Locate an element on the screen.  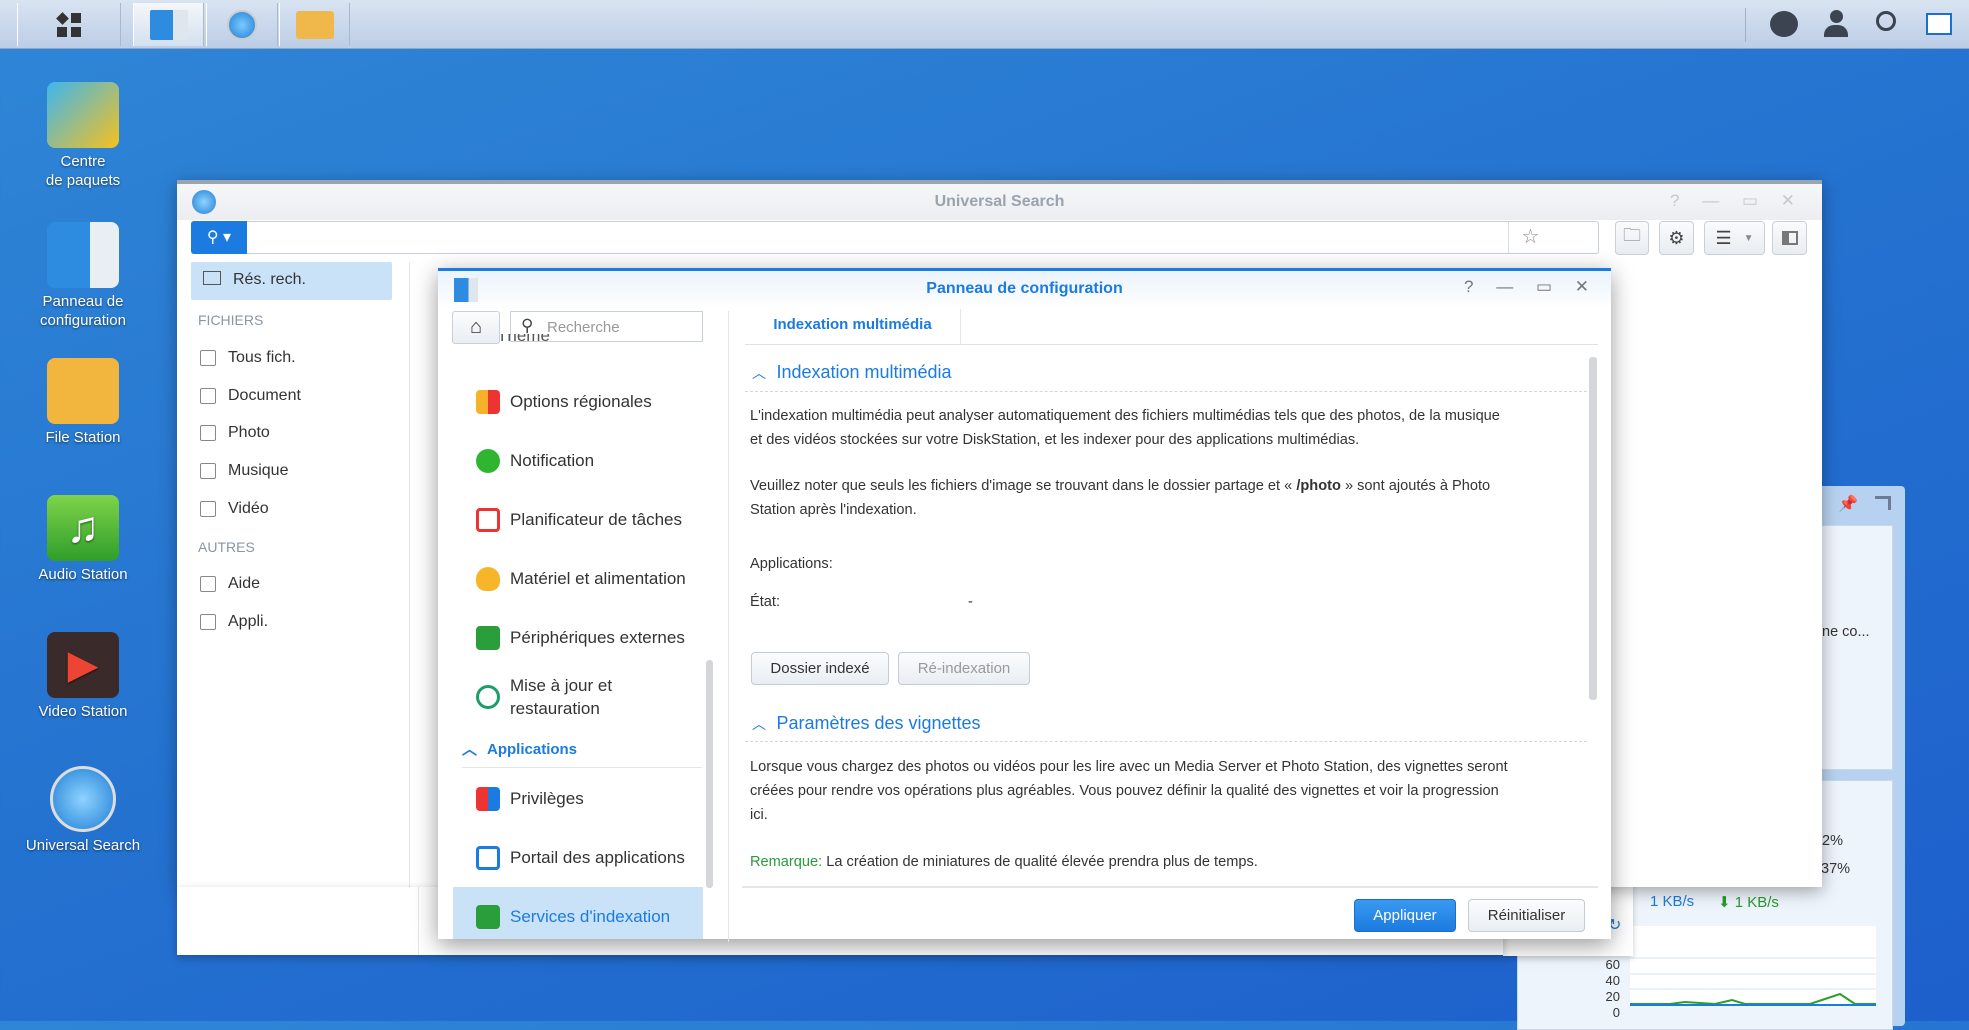
help-icon is located at coordinates (208, 584).